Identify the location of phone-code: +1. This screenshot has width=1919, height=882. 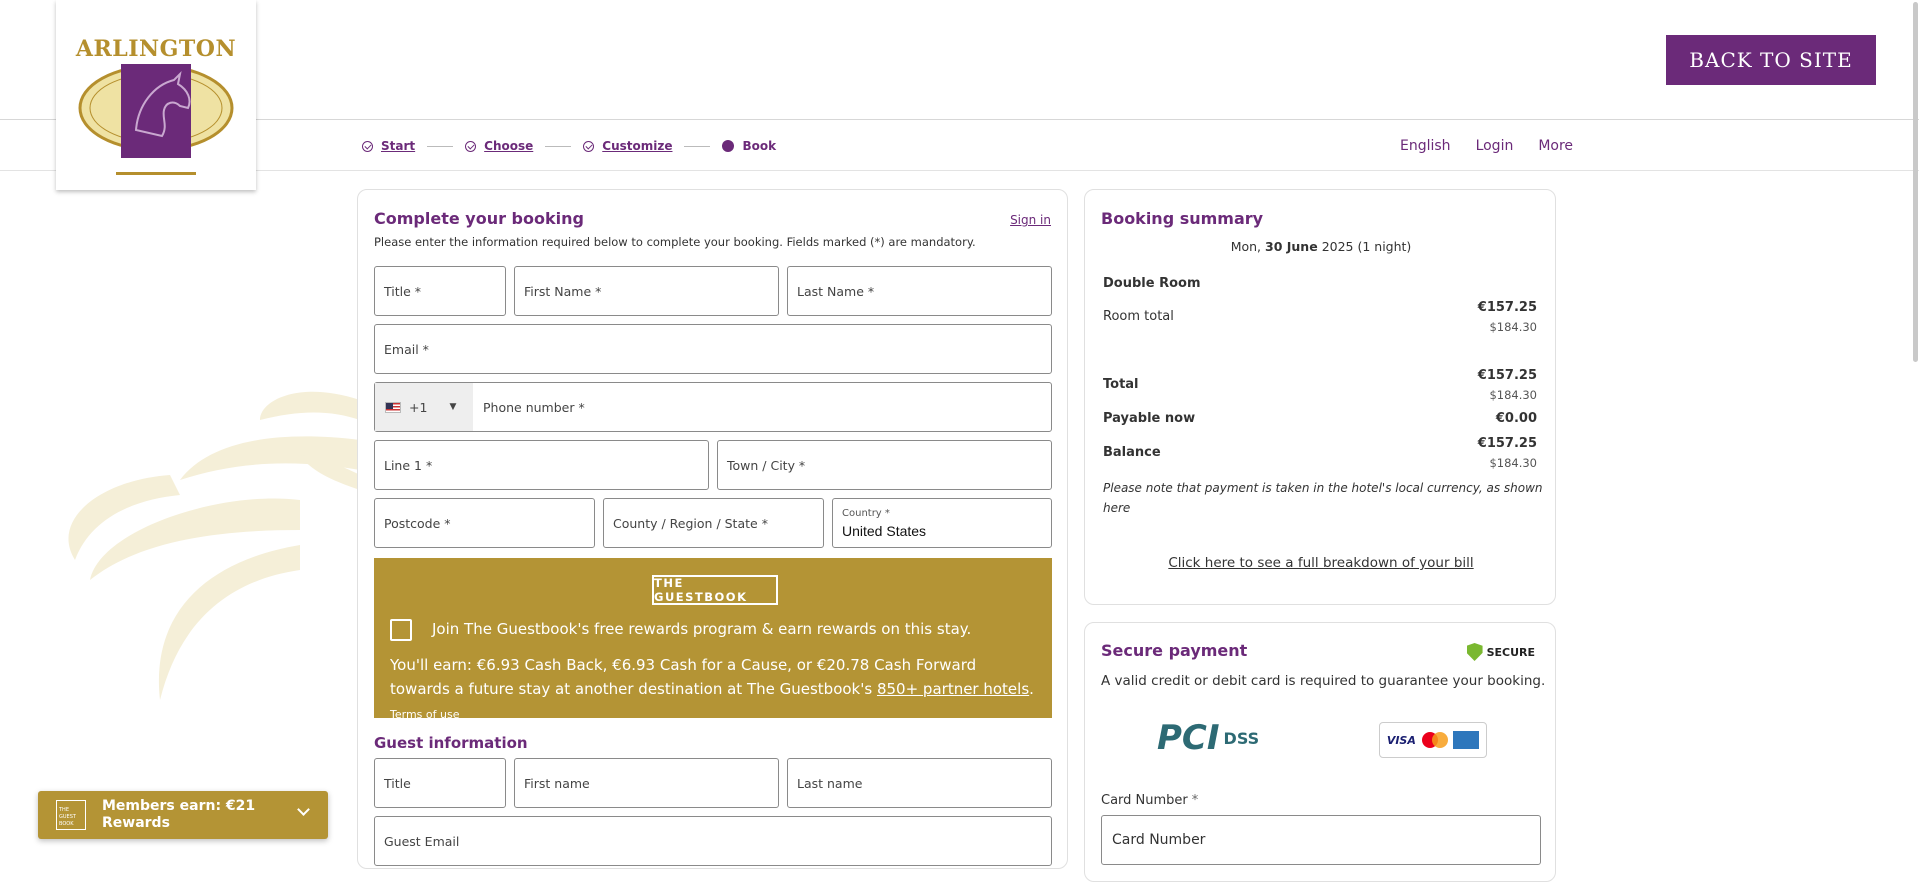
(418, 407).